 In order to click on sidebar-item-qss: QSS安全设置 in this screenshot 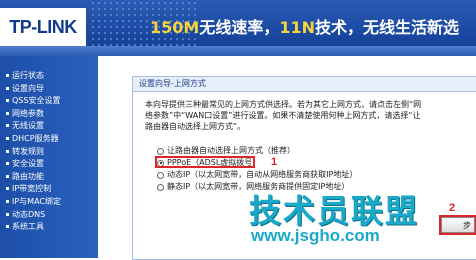, I will do `click(52, 101)`.